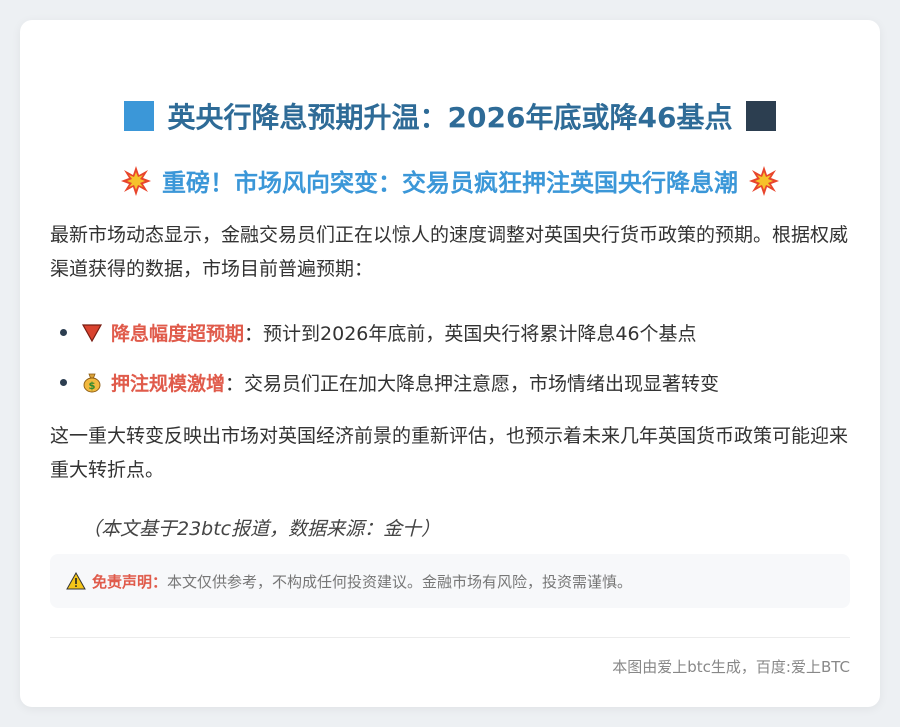 Image resolution: width=900 pixels, height=727 pixels. Describe the element at coordinates (450, 637) in the screenshot. I see `divider` at that location.